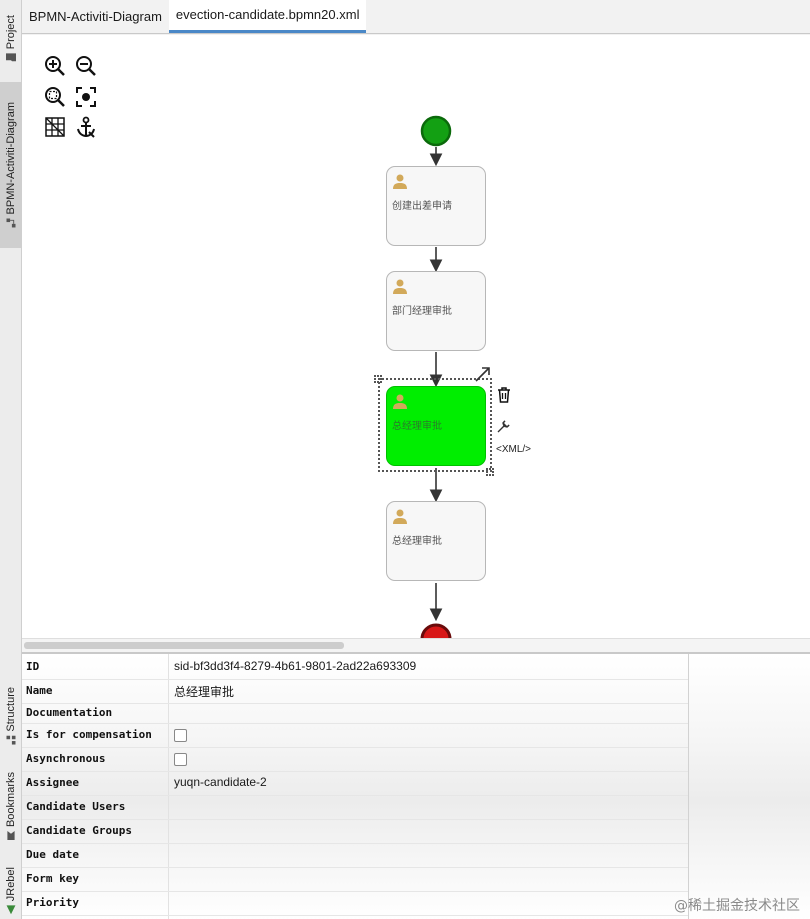 This screenshot has width=810, height=919. I want to click on end-event, so click(436, 630).